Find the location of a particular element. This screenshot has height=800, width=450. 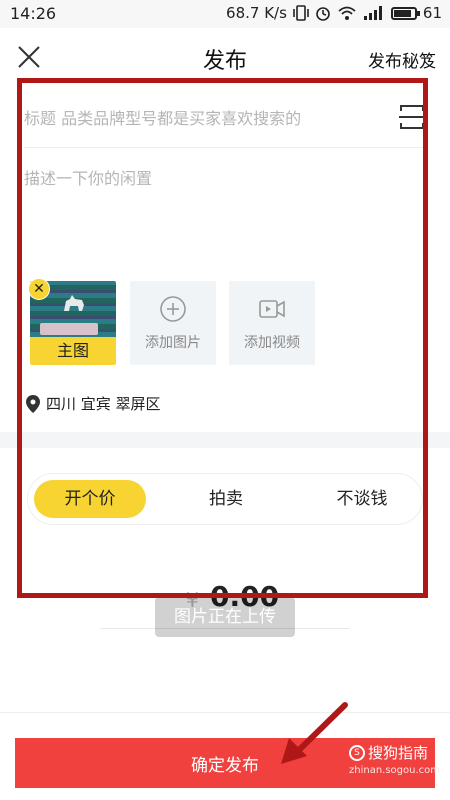

watermark-brand: 搜狗指南 is located at coordinates (398, 753).